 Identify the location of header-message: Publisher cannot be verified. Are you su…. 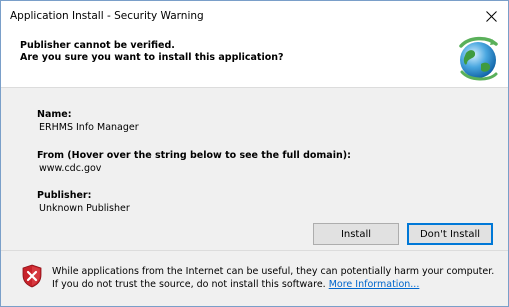
(152, 52).